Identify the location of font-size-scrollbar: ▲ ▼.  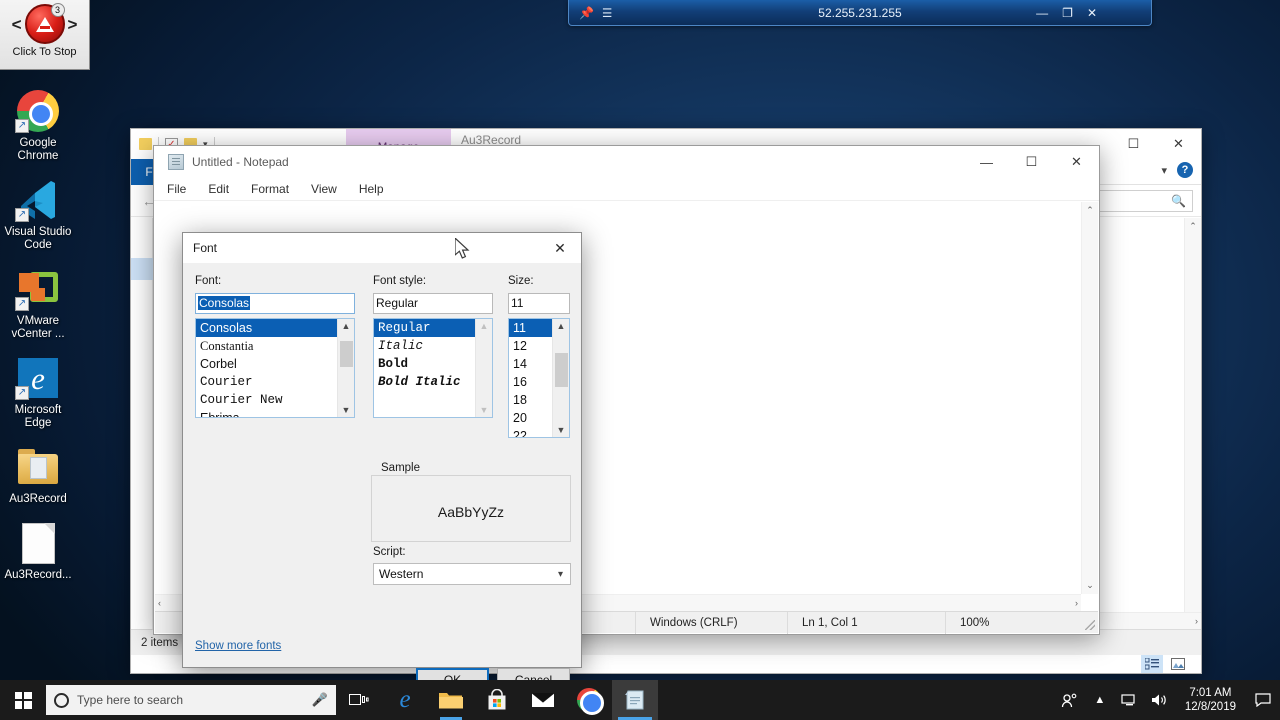
(560, 378).